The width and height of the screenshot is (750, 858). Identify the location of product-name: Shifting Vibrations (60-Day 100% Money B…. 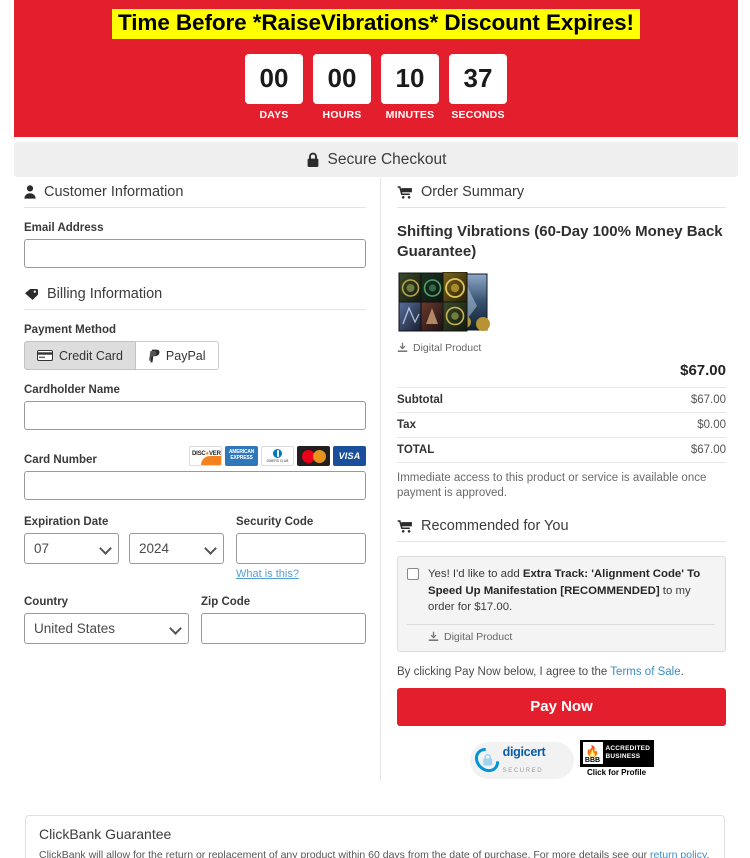
(560, 241).